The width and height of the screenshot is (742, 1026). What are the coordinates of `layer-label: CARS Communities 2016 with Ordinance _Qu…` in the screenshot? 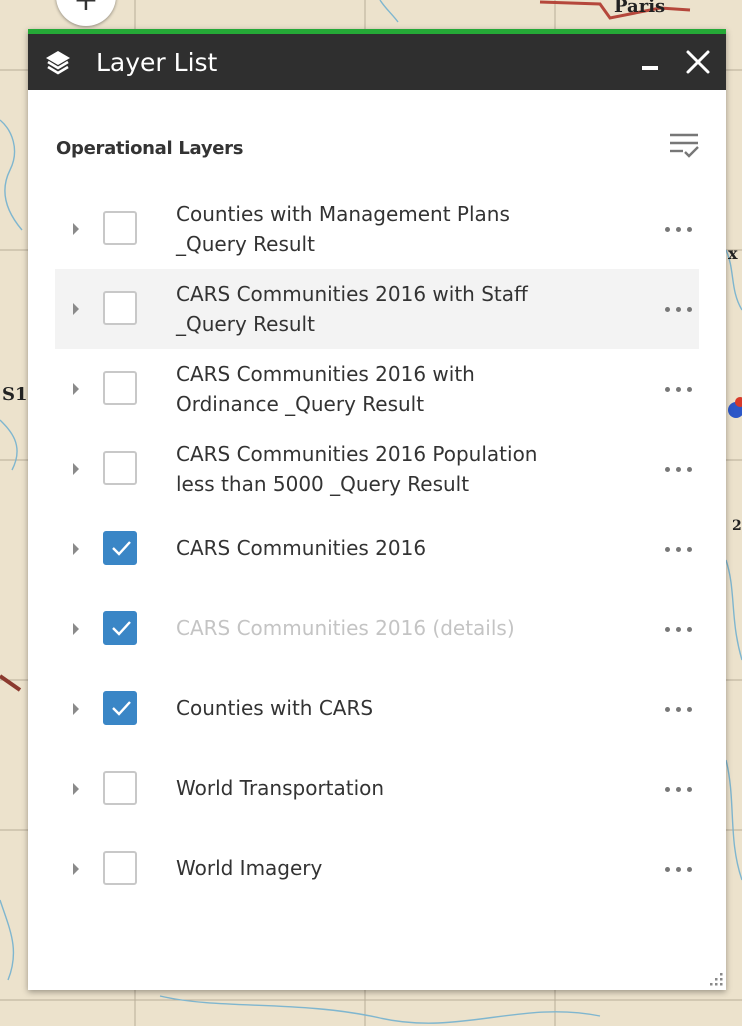 It's located at (396, 389).